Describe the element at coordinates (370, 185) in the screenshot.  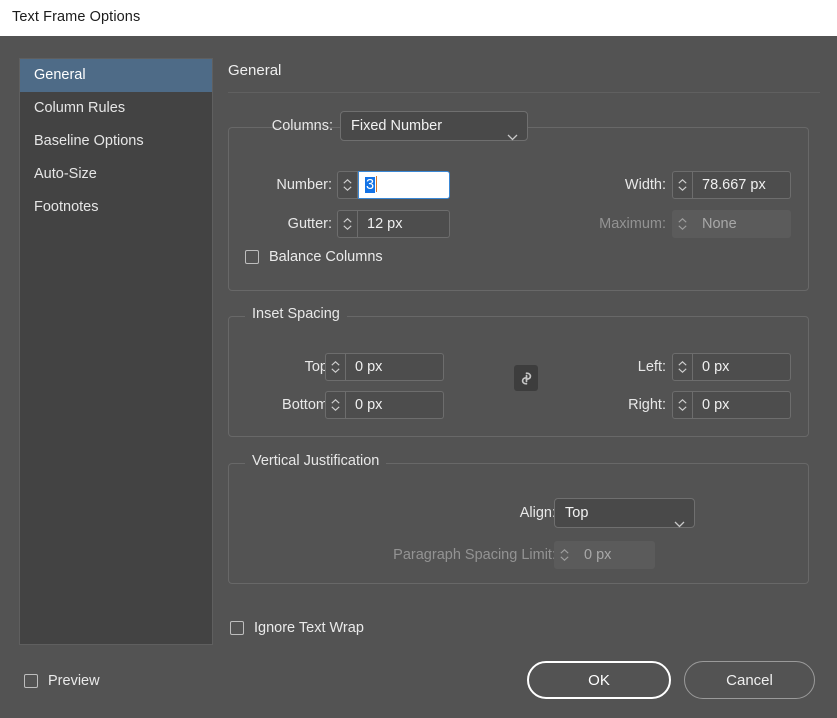
I see `columns-number-value: 3` at that location.